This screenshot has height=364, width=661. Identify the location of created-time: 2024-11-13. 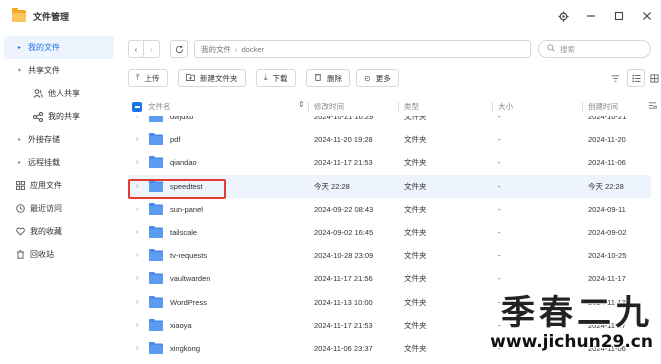
(607, 302).